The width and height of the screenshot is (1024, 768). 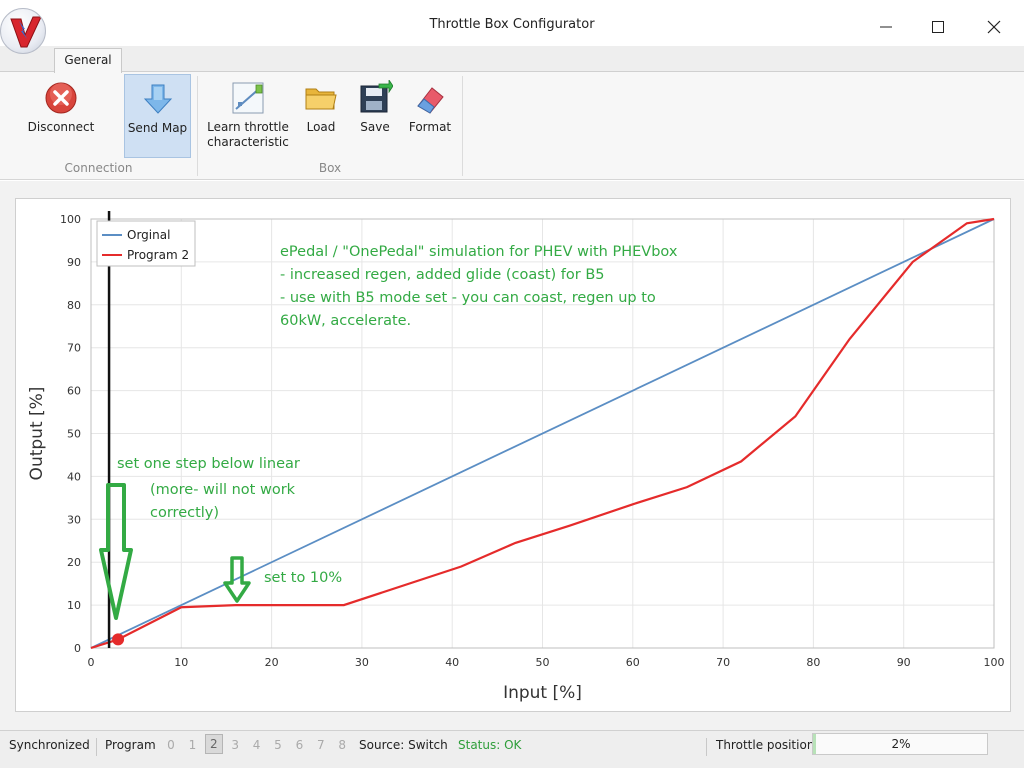 I want to click on throttle-position-bar: 2%, so click(x=900, y=744).